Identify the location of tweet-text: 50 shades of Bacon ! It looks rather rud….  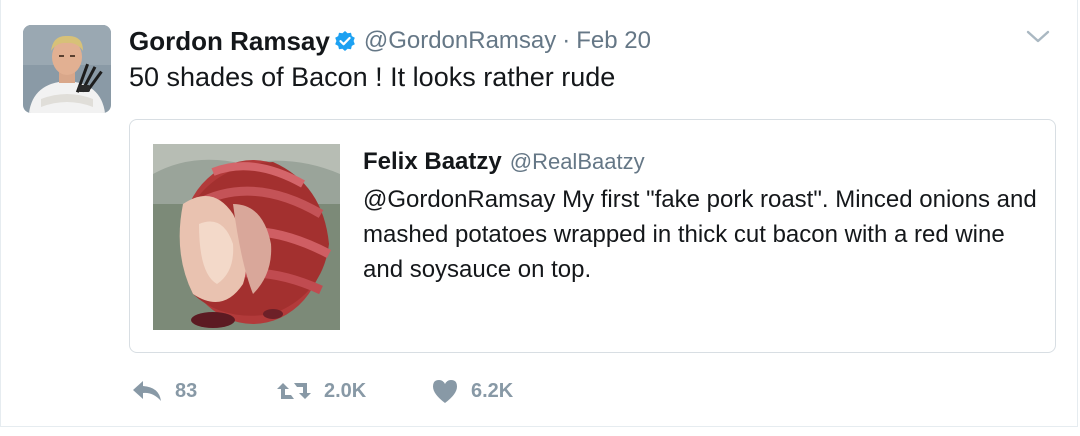
(372, 77).